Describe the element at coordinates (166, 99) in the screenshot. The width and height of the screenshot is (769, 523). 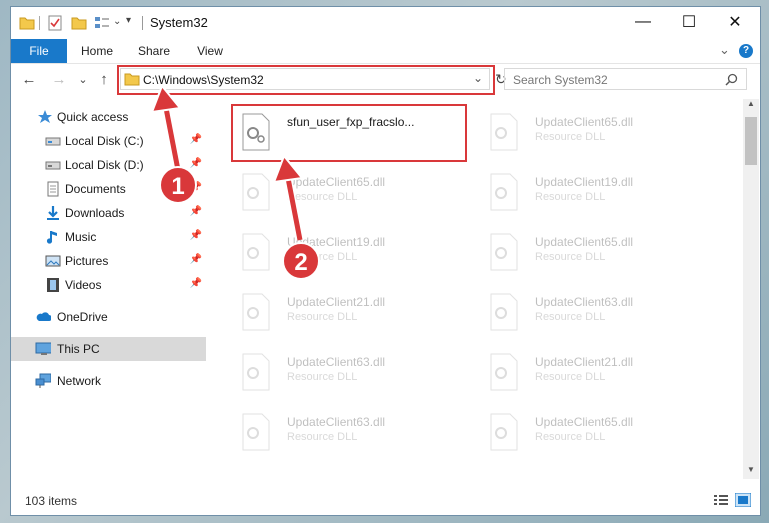
I see `arrow-1-head` at that location.